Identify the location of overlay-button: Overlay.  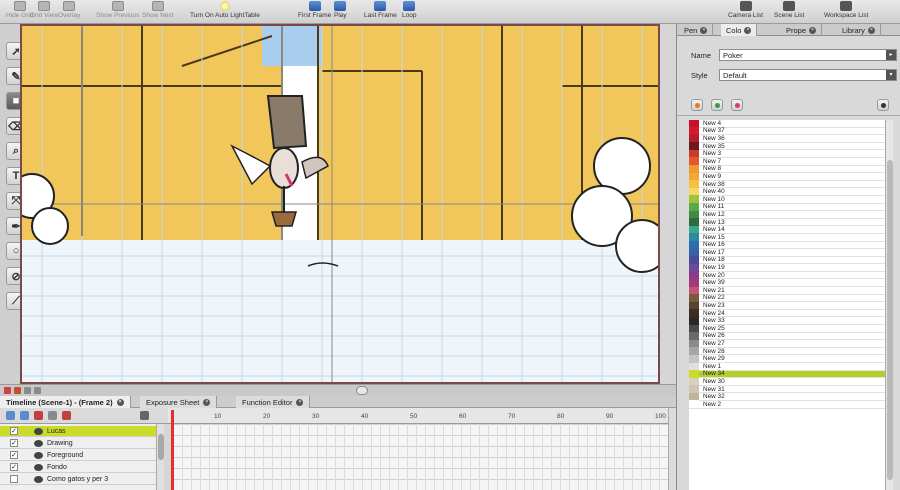
(69, 12).